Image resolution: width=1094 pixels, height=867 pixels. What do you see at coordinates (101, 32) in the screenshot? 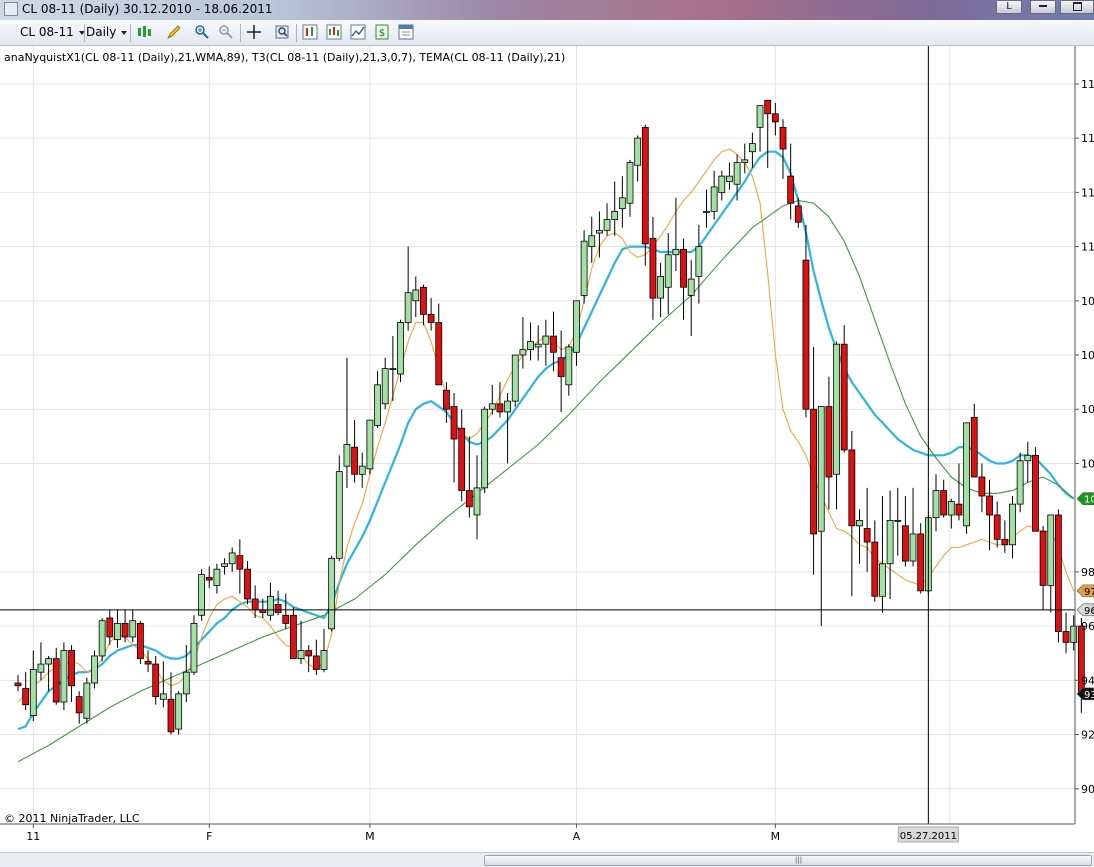
I see `interval-label: Daily` at bounding box center [101, 32].